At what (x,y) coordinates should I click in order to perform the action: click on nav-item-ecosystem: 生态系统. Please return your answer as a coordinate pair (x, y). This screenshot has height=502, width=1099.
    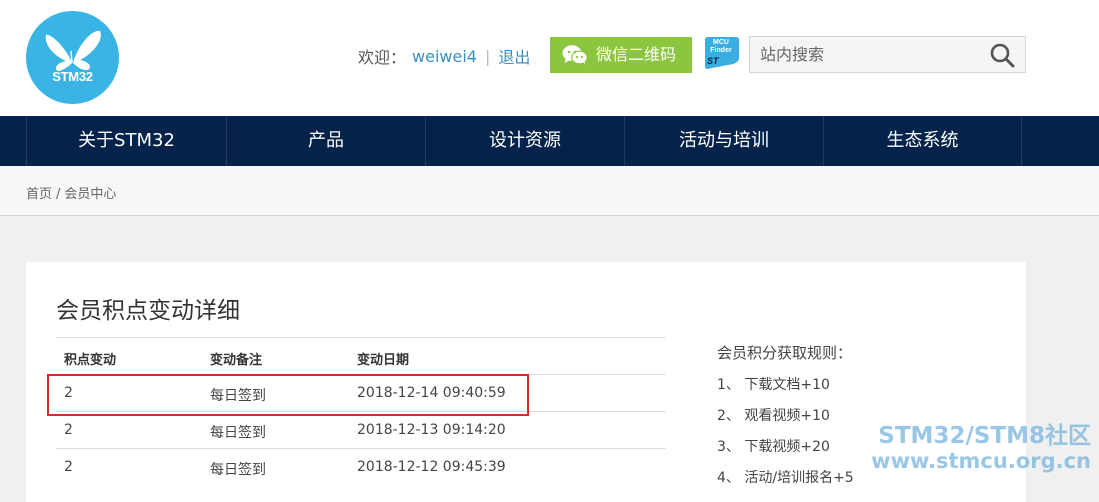
    Looking at the image, I should click on (922, 141).